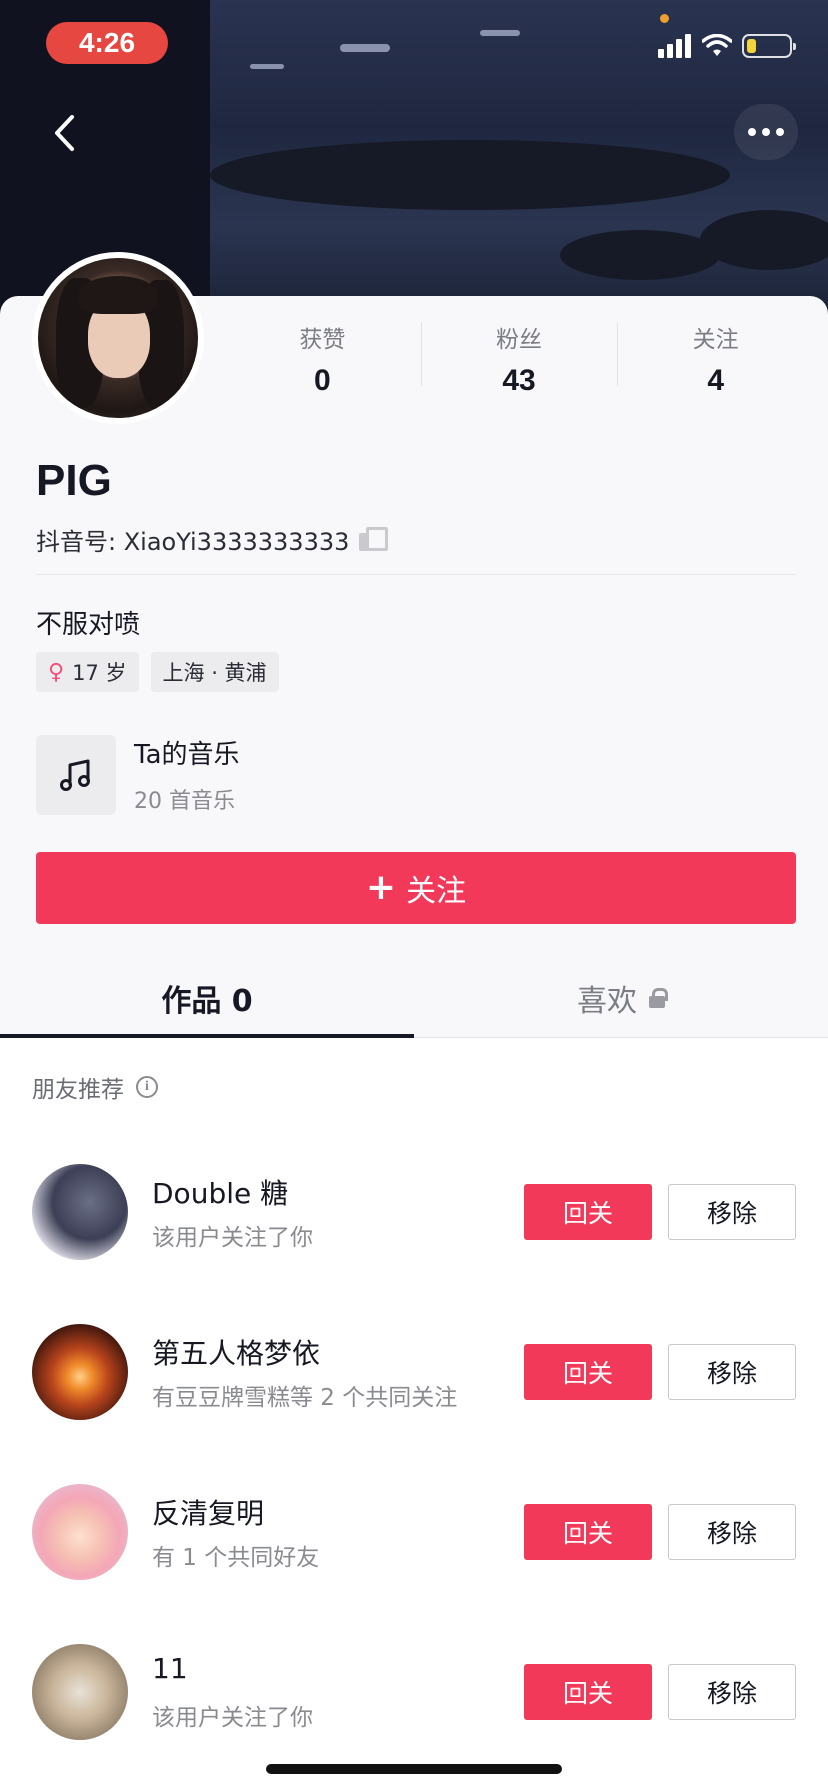  Describe the element at coordinates (107, 43) in the screenshot. I see `status-time: 4:26` at that location.